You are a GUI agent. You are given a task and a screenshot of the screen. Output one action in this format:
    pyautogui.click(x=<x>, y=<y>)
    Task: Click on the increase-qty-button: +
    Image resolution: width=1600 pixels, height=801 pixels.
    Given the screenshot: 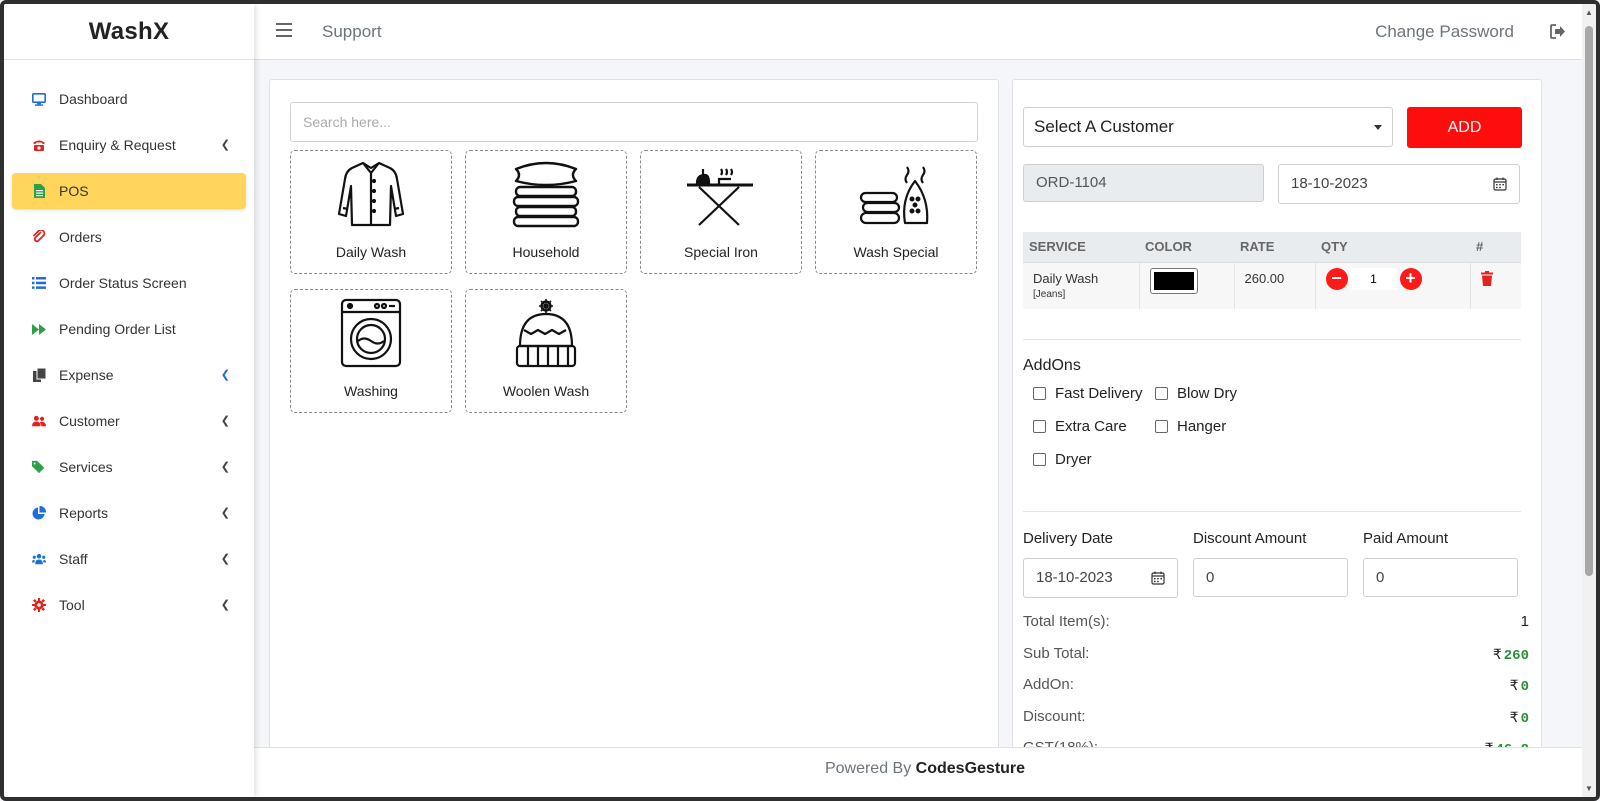 What is the action you would take?
    pyautogui.click(x=1410, y=278)
    